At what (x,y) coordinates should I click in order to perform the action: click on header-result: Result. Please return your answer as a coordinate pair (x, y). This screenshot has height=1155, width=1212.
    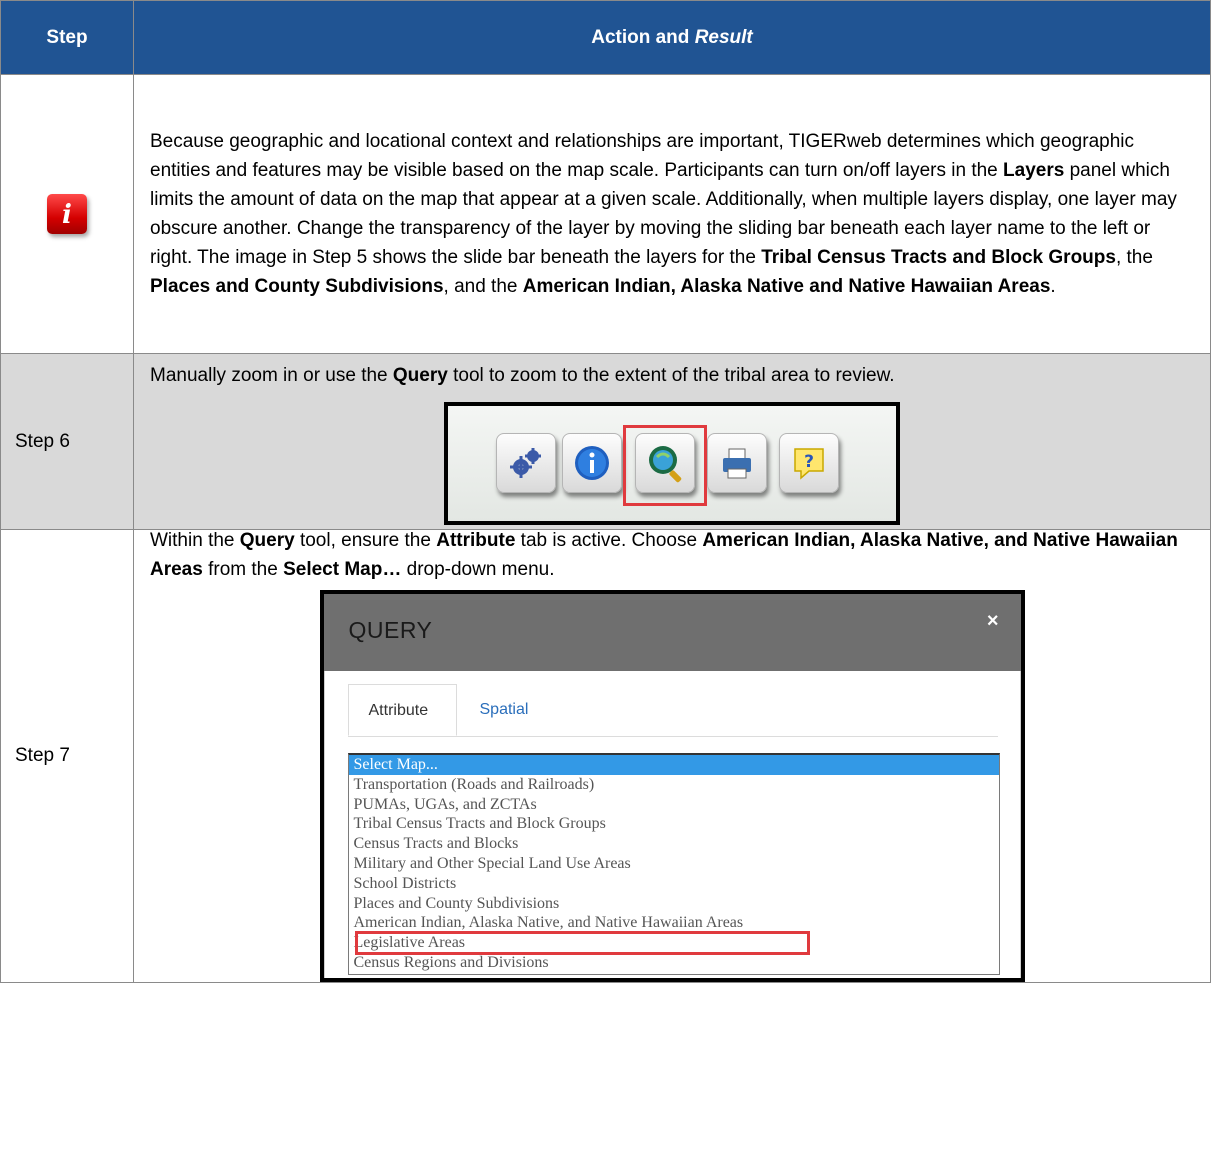
    Looking at the image, I should click on (723, 37).